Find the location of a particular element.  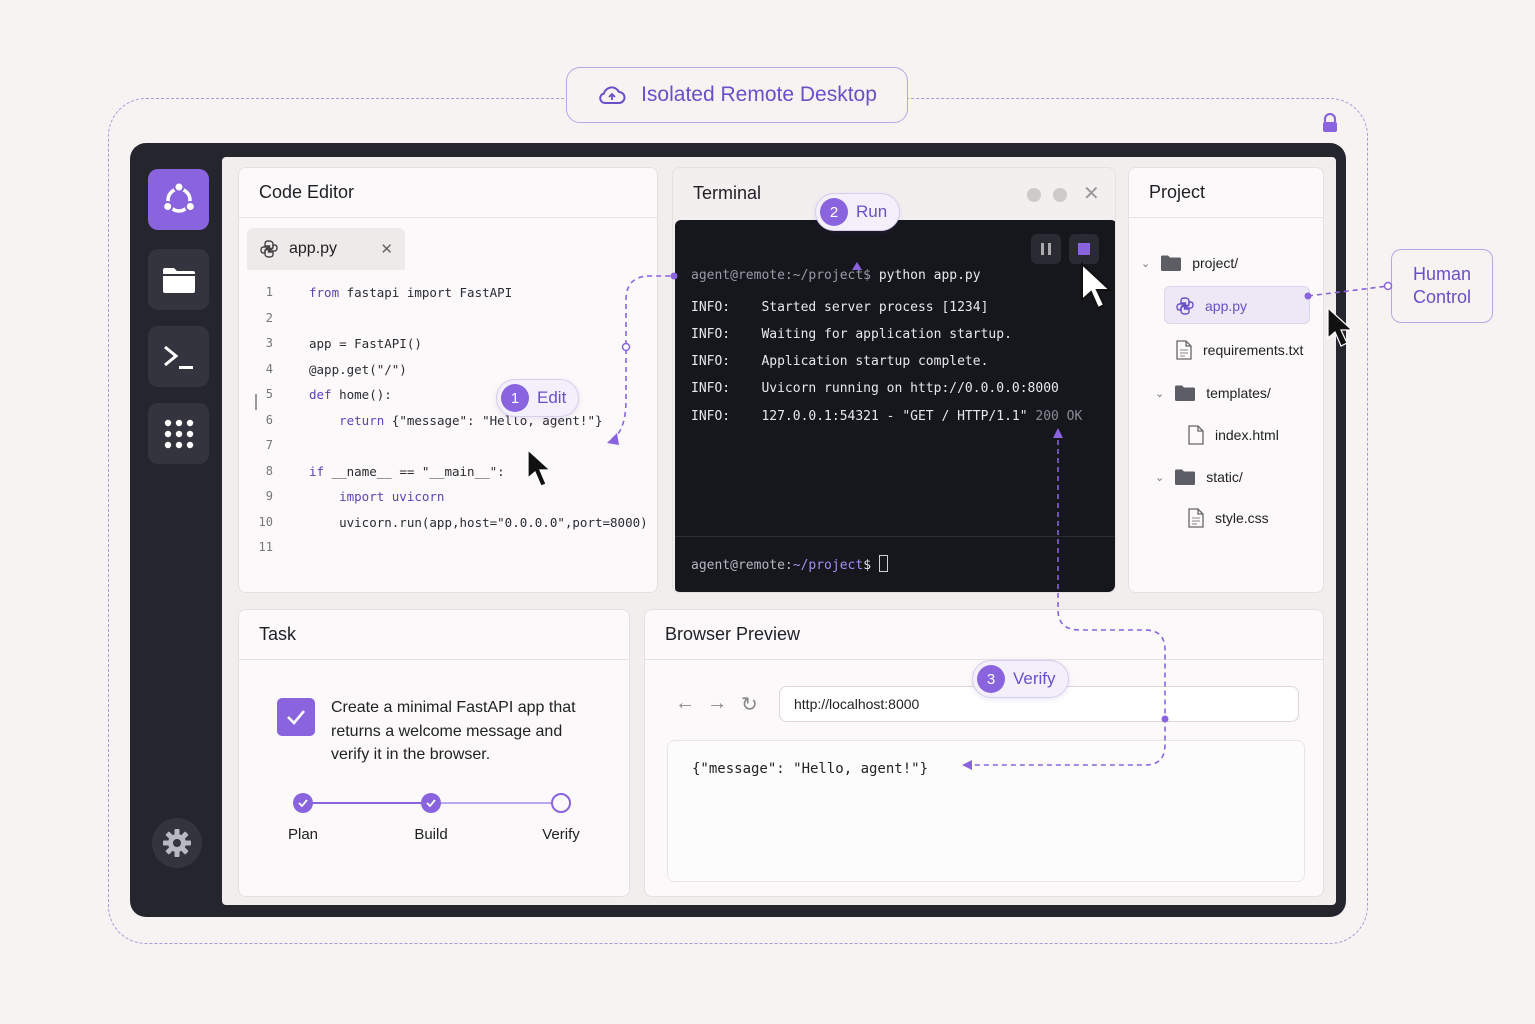

code-line: 7 is located at coordinates (448, 446).